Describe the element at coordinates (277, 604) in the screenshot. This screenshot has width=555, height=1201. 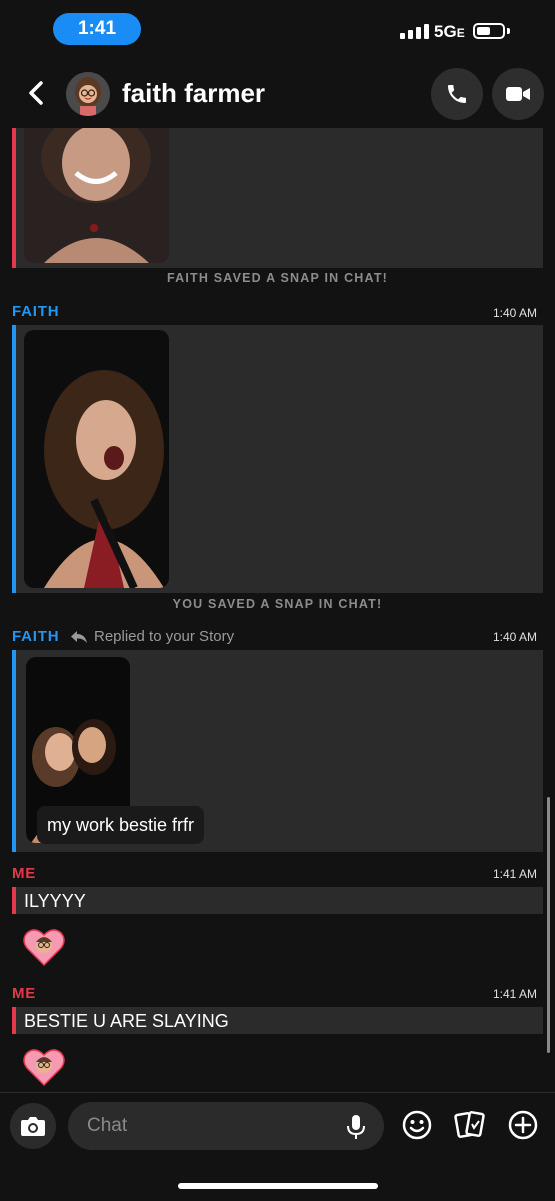
I see `system-note: YOU SAVED A SNAP IN CHAT!` at that location.